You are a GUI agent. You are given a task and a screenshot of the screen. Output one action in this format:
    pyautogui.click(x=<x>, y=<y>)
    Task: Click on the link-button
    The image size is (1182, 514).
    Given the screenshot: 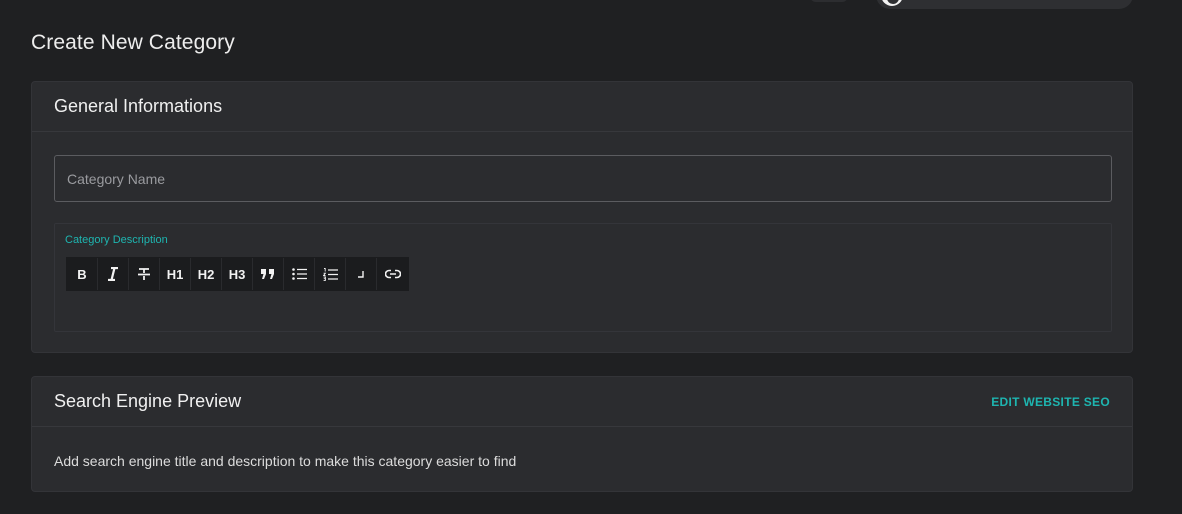 What is the action you would take?
    pyautogui.click(x=392, y=274)
    